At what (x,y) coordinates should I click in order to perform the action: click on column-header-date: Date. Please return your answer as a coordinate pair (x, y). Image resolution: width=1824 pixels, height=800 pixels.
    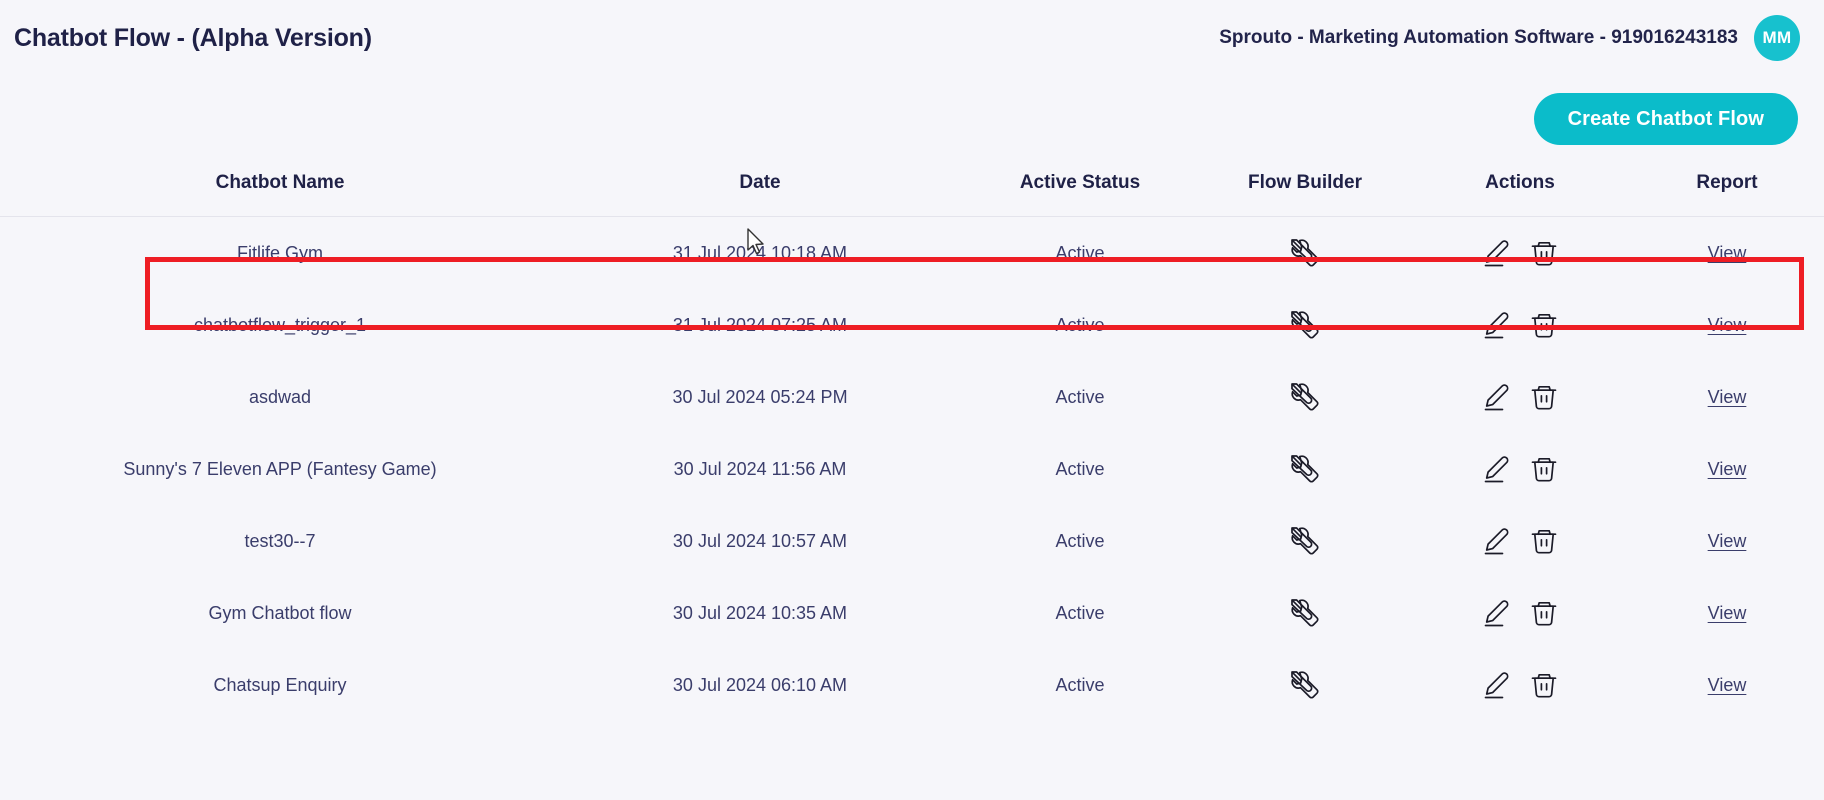
    Looking at the image, I should click on (760, 182).